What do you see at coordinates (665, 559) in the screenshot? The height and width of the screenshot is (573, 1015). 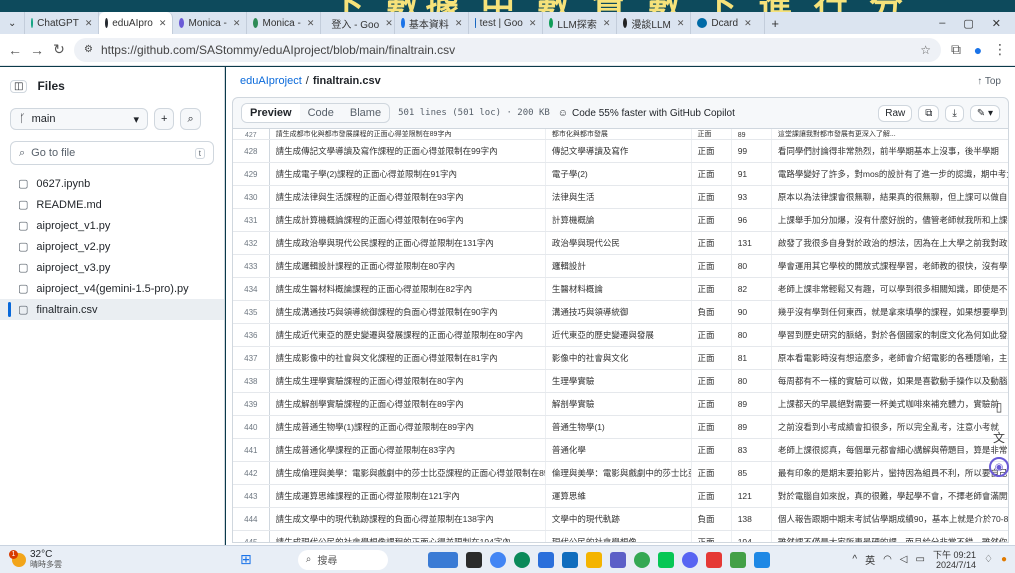 I see `line-icon` at bounding box center [665, 559].